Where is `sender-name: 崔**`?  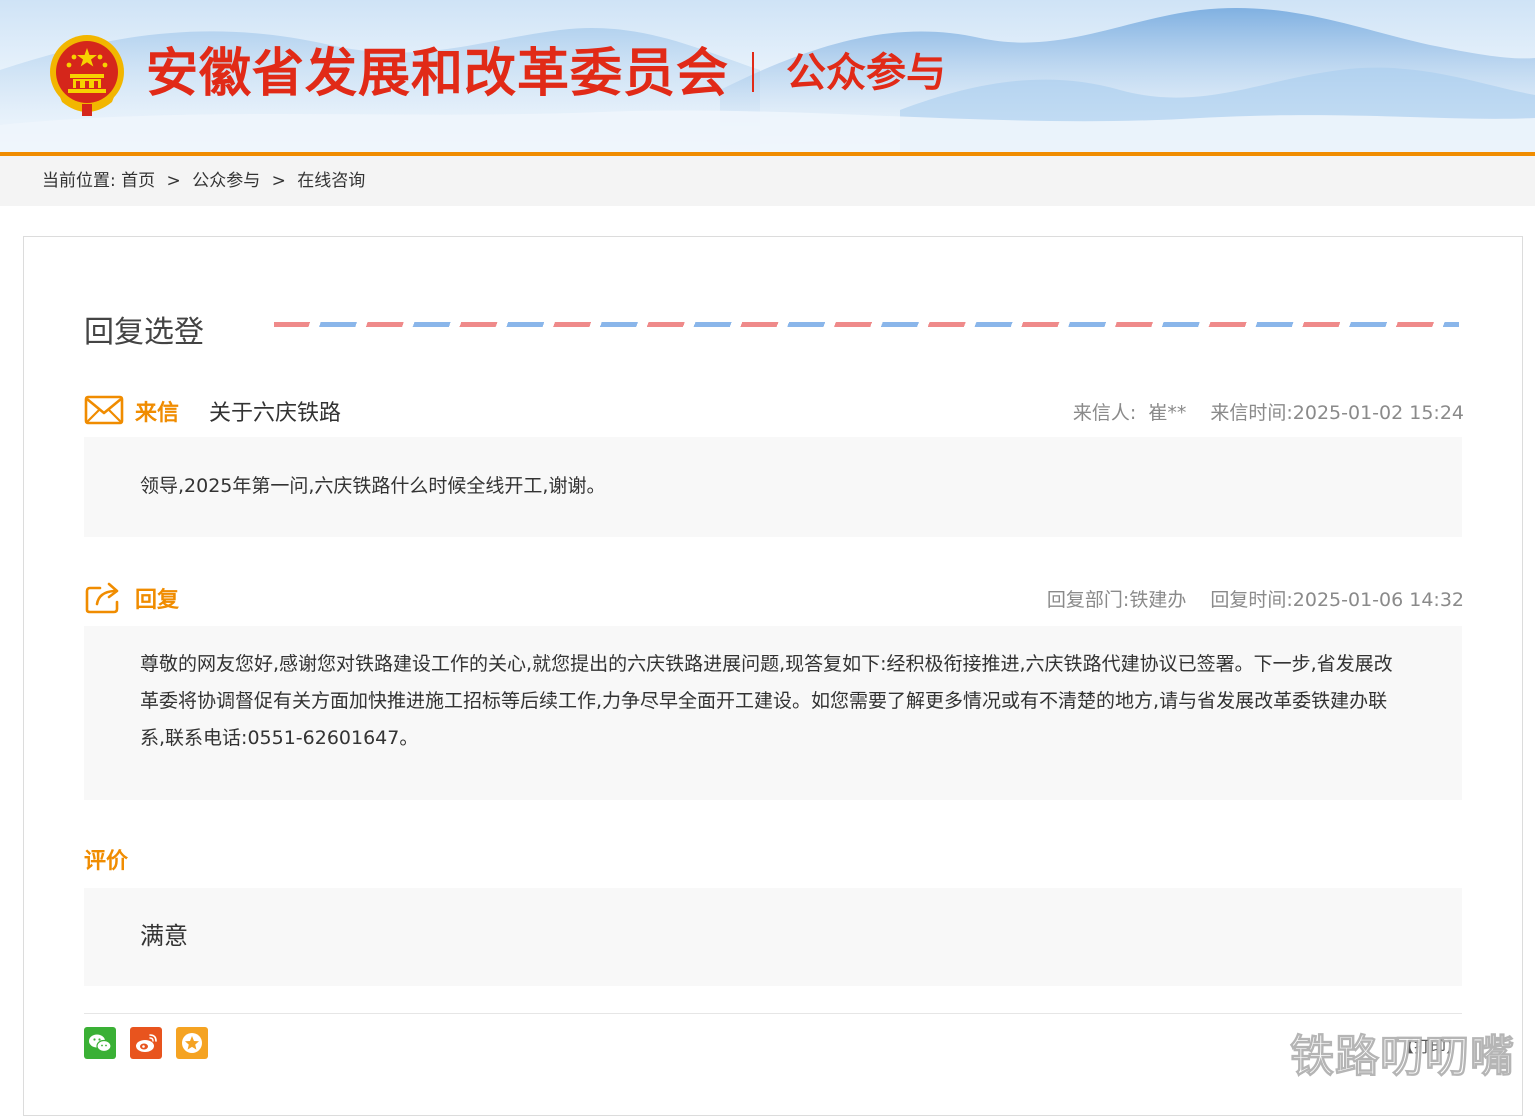 sender-name: 崔** is located at coordinates (1167, 413).